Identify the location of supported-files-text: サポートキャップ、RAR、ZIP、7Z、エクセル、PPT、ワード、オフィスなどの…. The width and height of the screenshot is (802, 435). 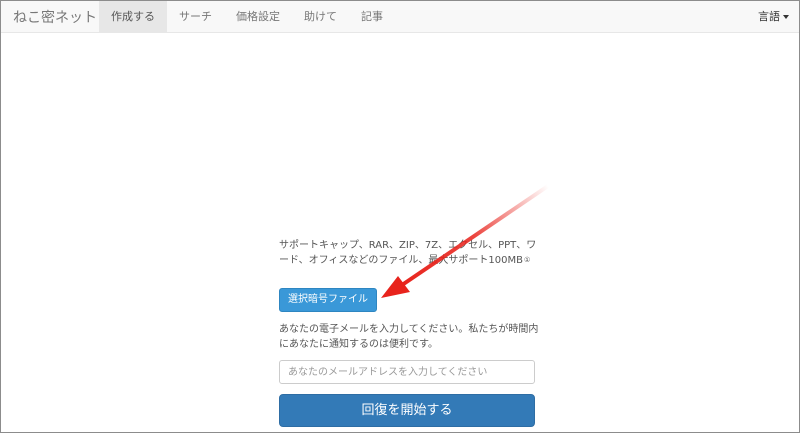
(409, 253).